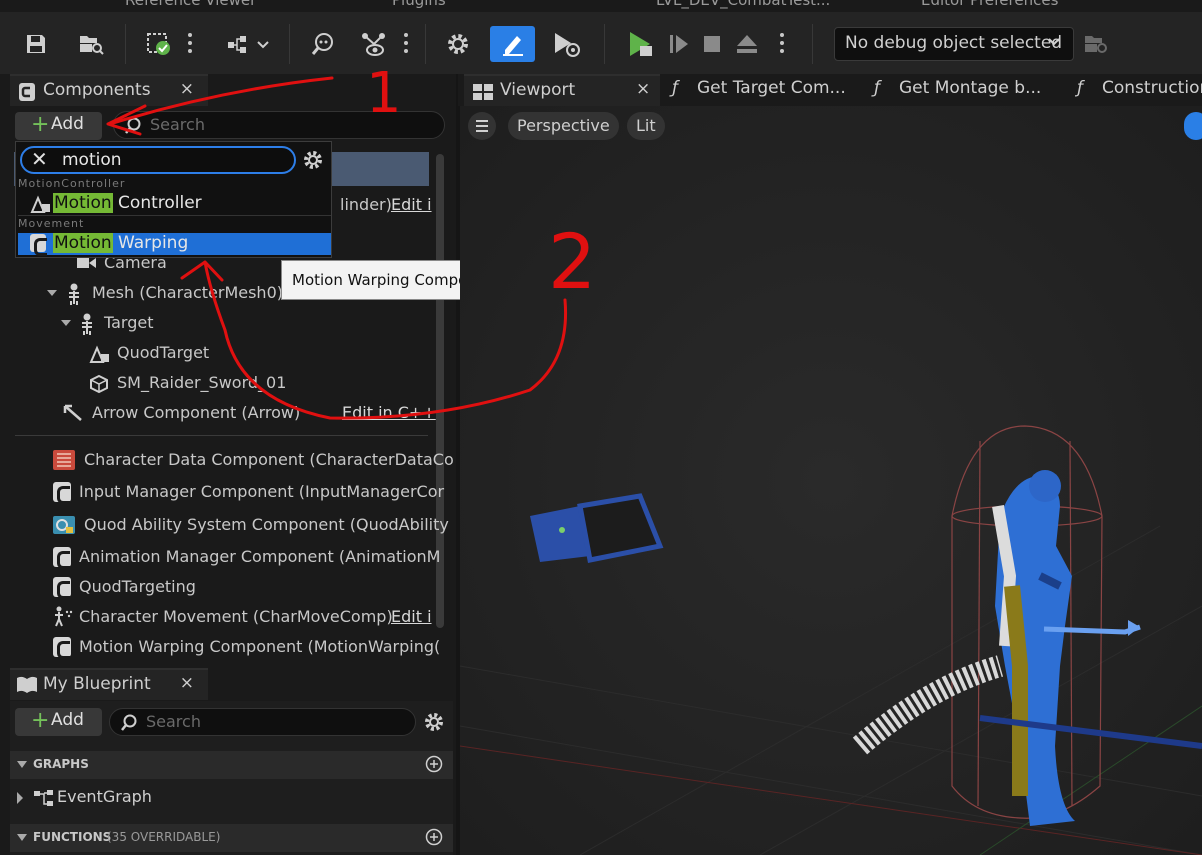 The image size is (1202, 855). Describe the element at coordinates (40, 124) in the screenshot. I see `plus-icon: +` at that location.